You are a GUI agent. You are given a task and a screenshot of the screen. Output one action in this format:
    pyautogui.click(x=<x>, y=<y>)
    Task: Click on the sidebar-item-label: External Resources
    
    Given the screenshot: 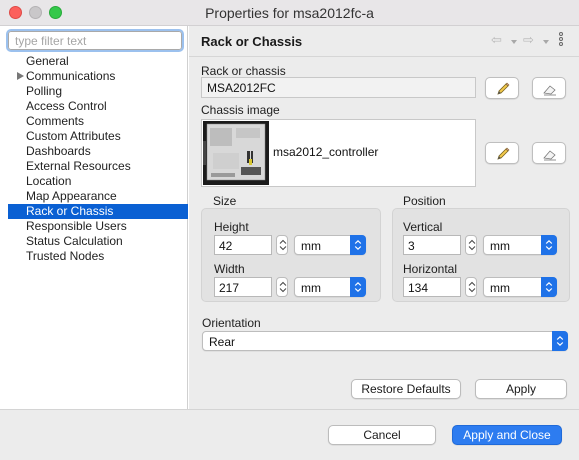 What is the action you would take?
    pyautogui.click(x=78, y=166)
    